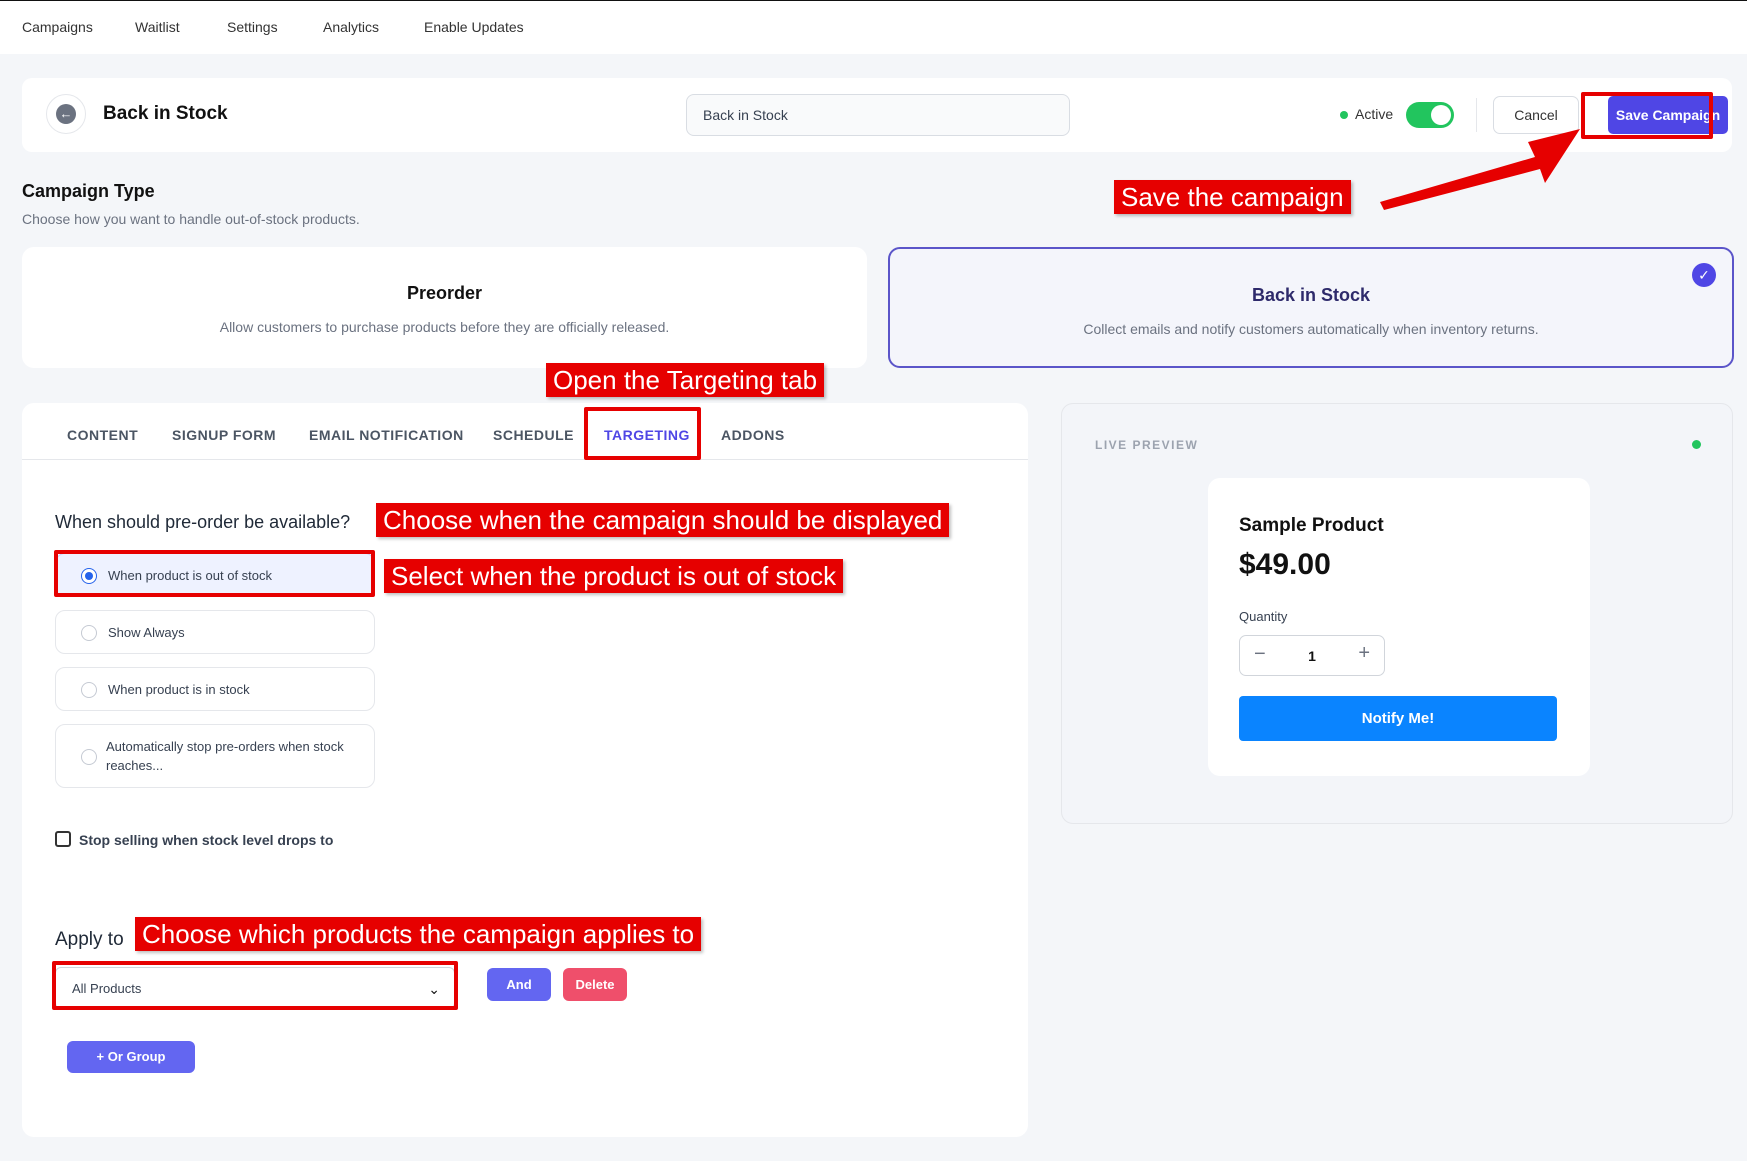 The height and width of the screenshot is (1161, 1747). I want to click on apply-to-select: All Products ⌄, so click(255, 988).